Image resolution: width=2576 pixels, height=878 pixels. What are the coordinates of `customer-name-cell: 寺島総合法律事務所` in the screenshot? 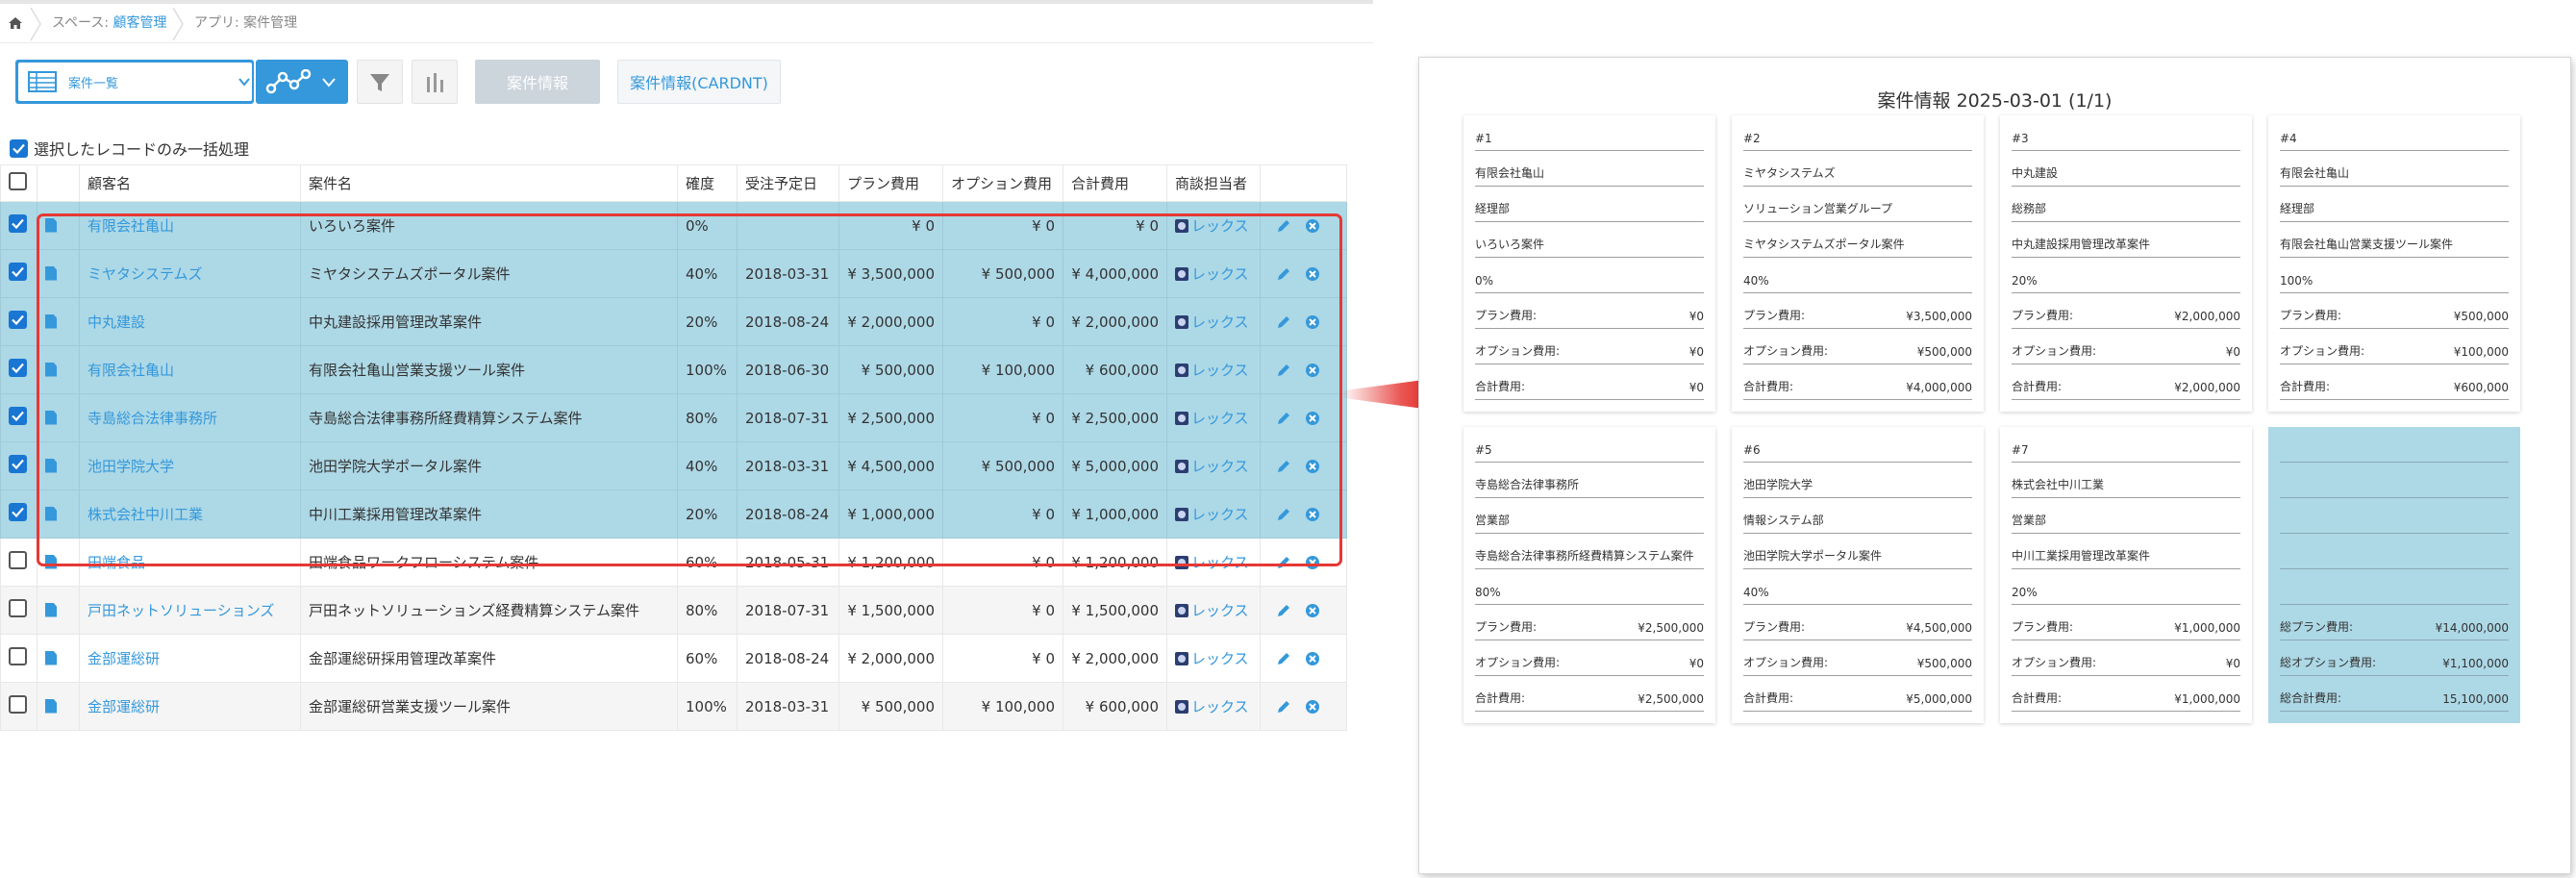 It's located at (190, 418).